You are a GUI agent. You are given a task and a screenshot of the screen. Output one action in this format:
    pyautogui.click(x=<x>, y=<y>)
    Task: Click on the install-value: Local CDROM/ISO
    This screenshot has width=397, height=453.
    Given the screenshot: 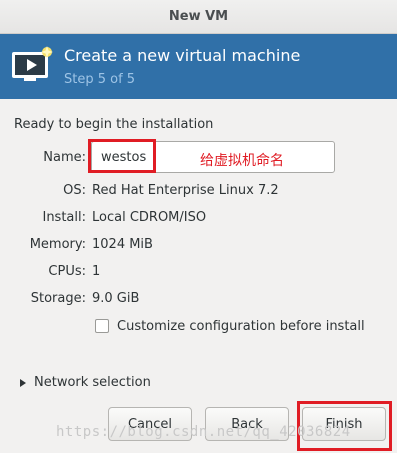 What is the action you would take?
    pyautogui.click(x=149, y=217)
    